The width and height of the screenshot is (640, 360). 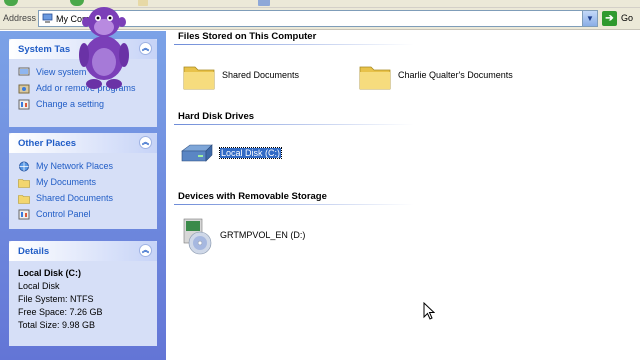 I want to click on place-label: My Network Places, so click(x=75, y=166).